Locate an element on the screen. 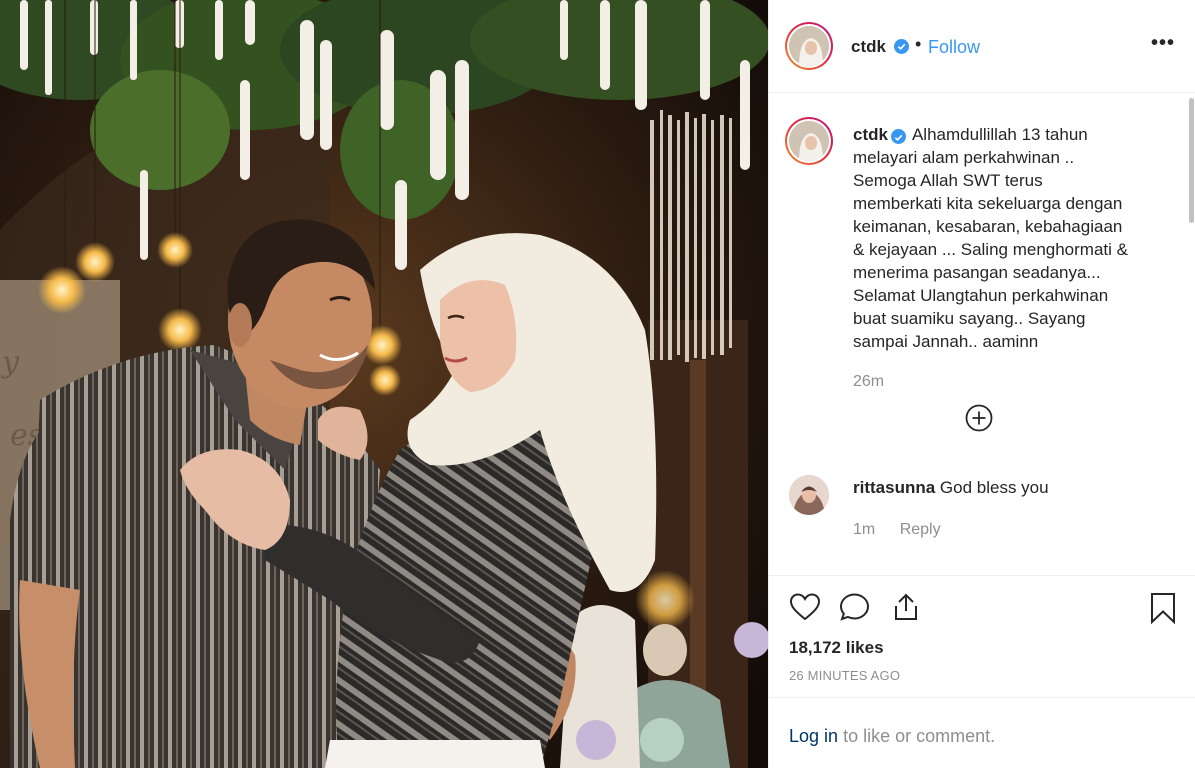 This screenshot has height=769, width=1195. comment-text: rittasunna God bless you is located at coordinates (951, 488).